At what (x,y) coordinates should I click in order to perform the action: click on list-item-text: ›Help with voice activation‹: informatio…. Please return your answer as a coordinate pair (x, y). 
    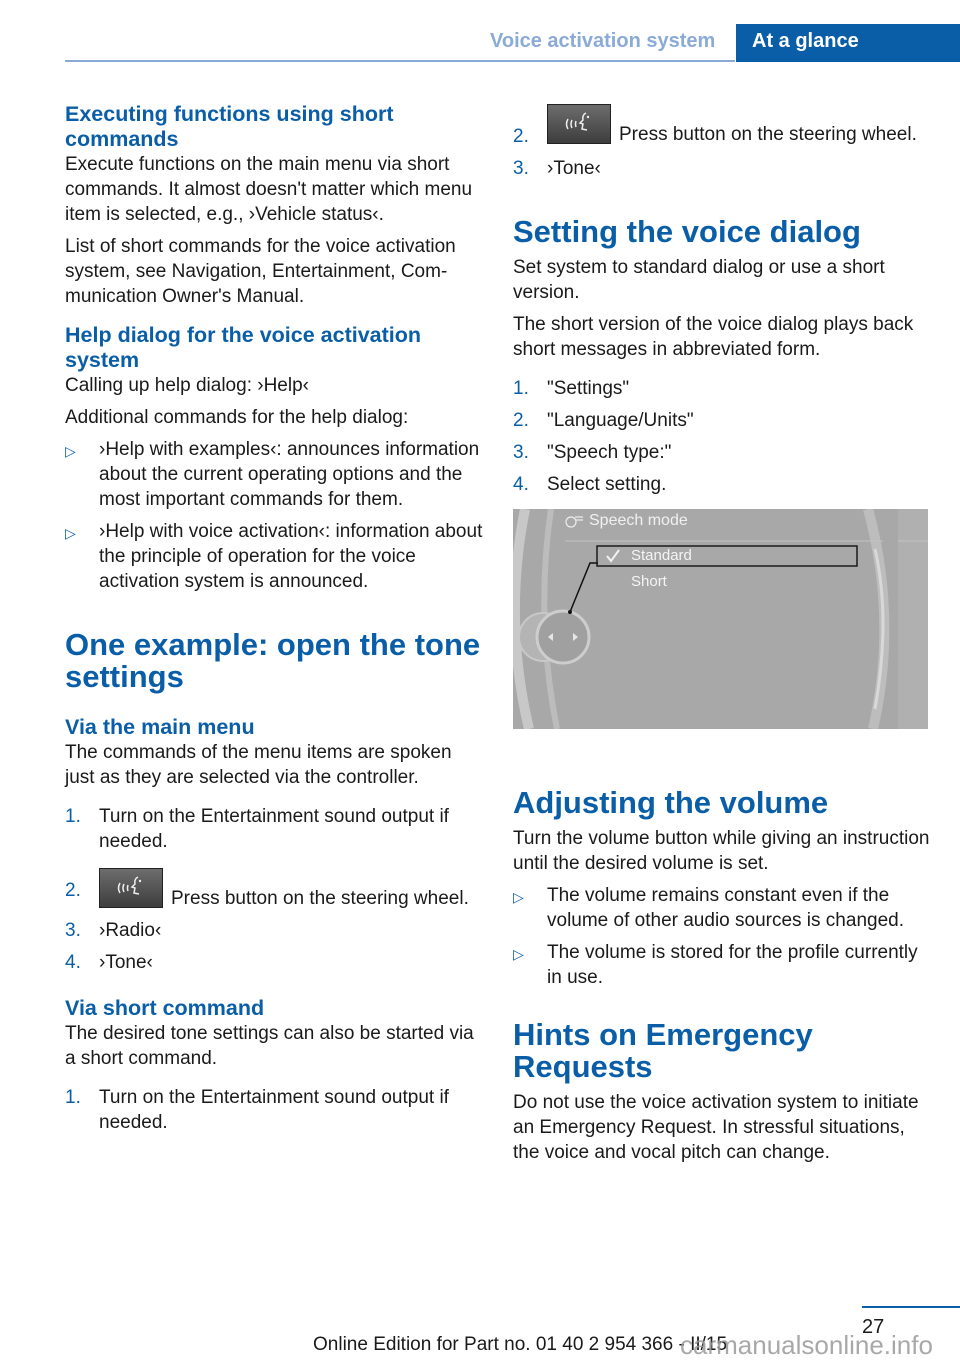
    Looking at the image, I should click on (291, 556).